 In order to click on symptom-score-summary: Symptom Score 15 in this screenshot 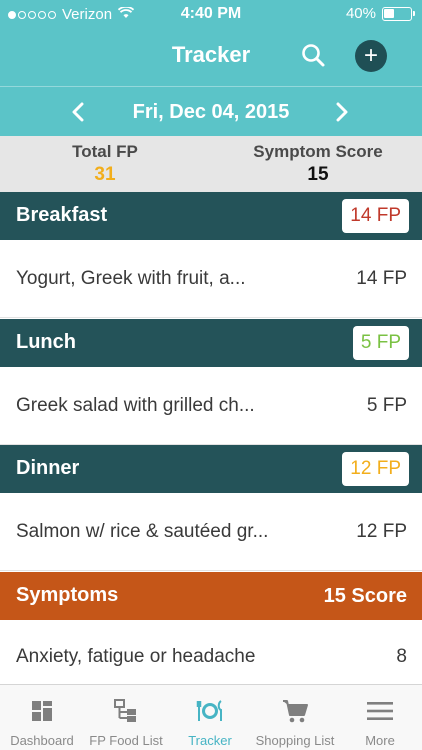, I will do `click(318, 164)`.